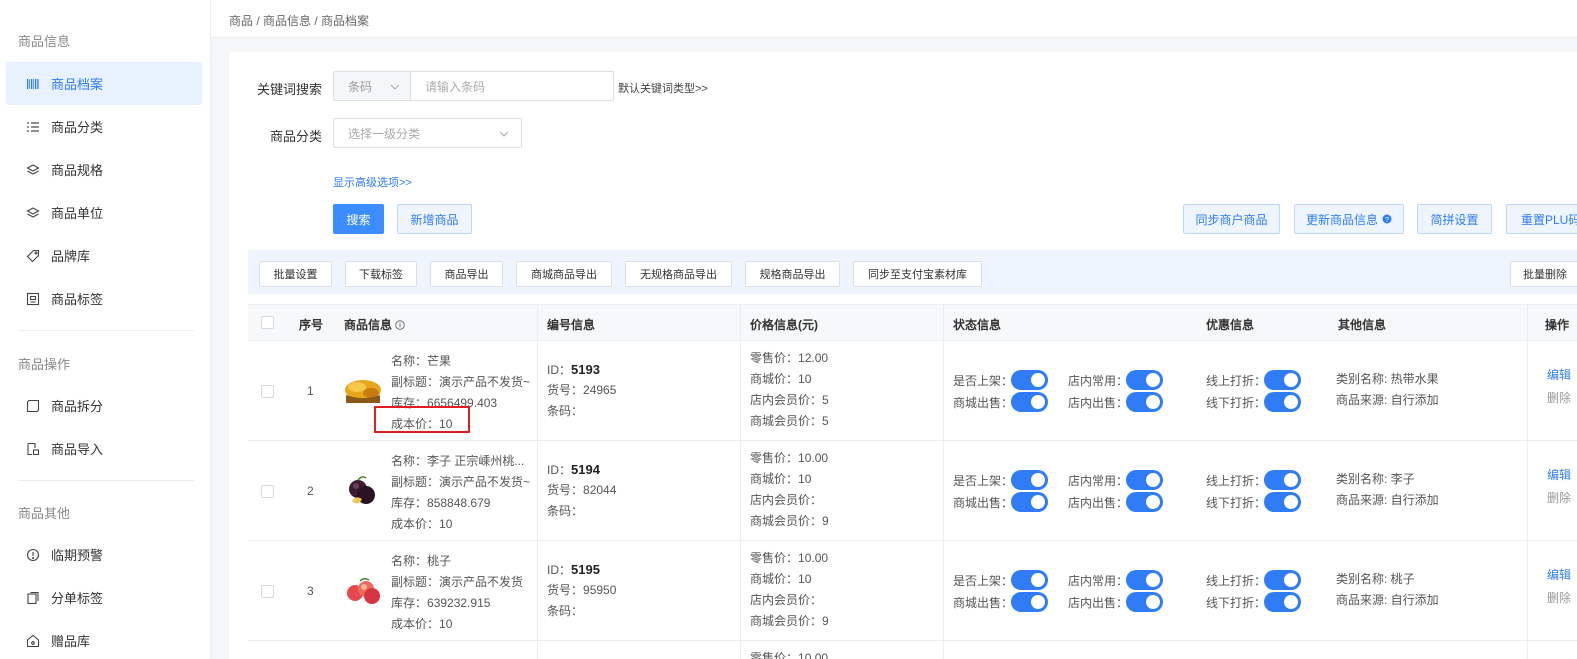  What do you see at coordinates (427, 133) in the screenshot?
I see `category-select: 选择一级分类` at bounding box center [427, 133].